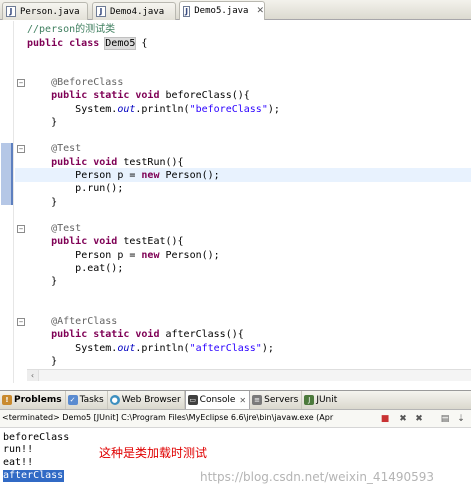 This screenshot has width=471, height=491. I want to click on code-line: public static void afterClass(){, so click(135, 334).